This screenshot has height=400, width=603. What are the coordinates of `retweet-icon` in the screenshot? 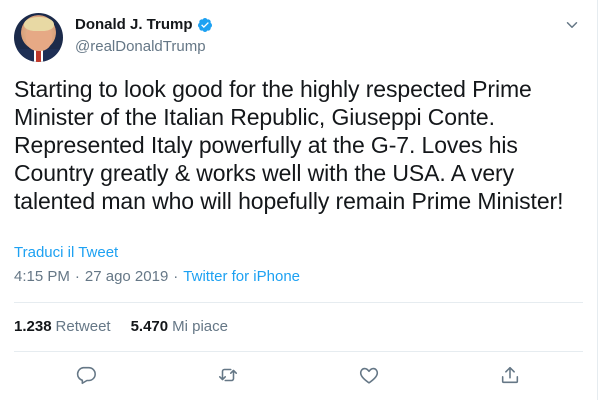 It's located at (228, 375).